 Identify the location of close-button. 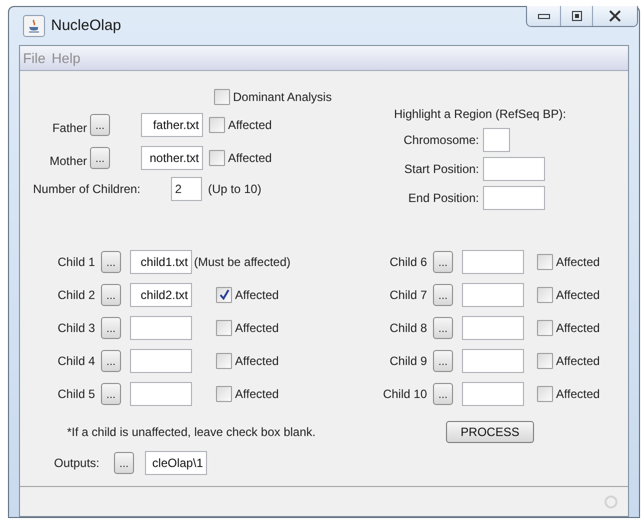
(615, 16).